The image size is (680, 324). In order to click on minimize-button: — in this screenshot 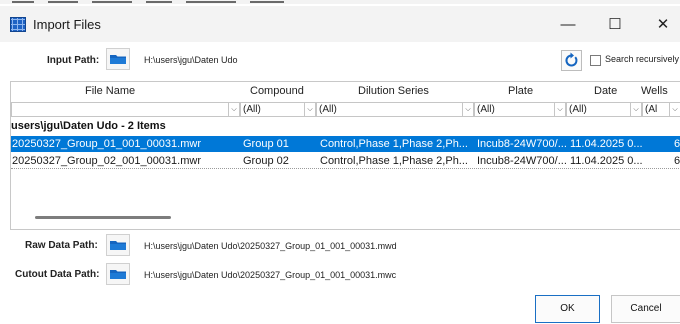, I will do `click(568, 25)`.